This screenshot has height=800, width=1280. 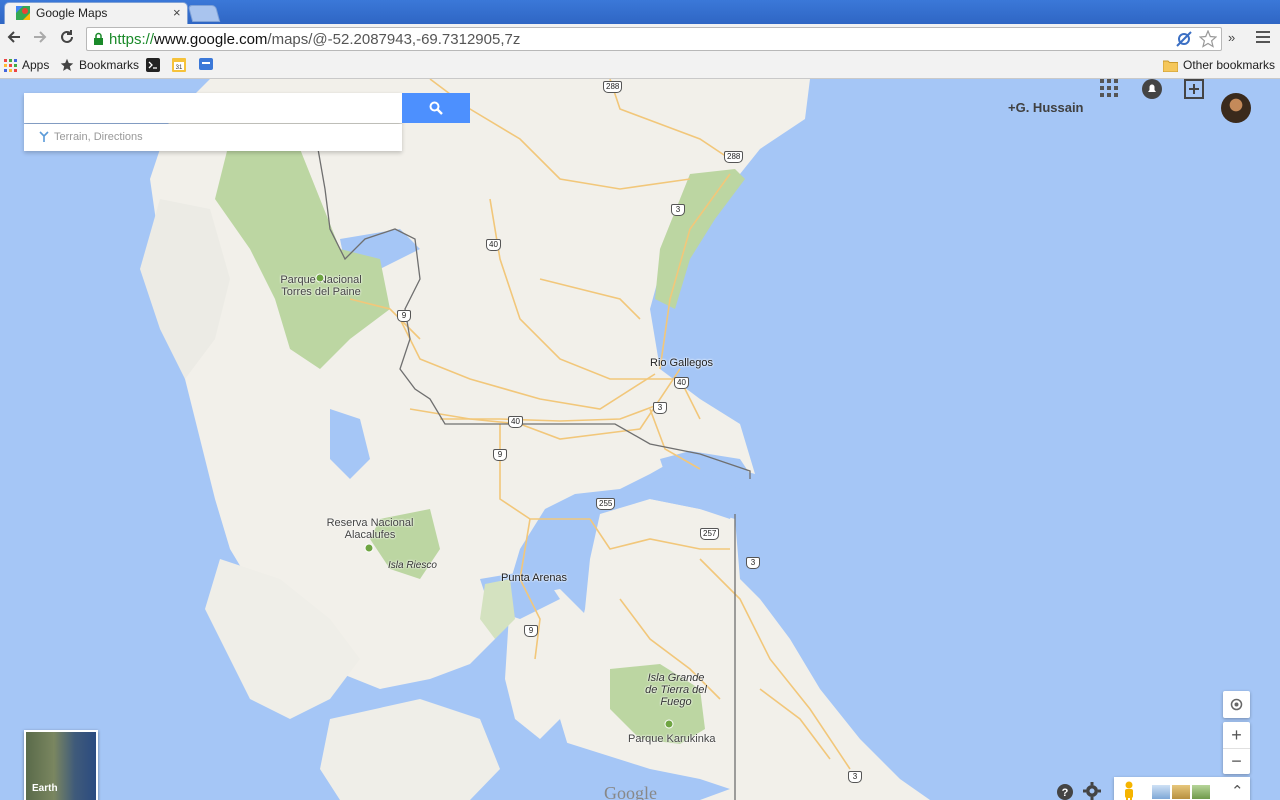 What do you see at coordinates (179, 68) in the screenshot?
I see `svg-text: 31` at bounding box center [179, 68].